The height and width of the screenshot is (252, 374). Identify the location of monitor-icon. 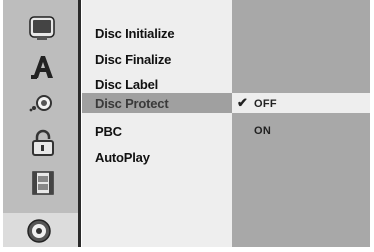
(42, 28).